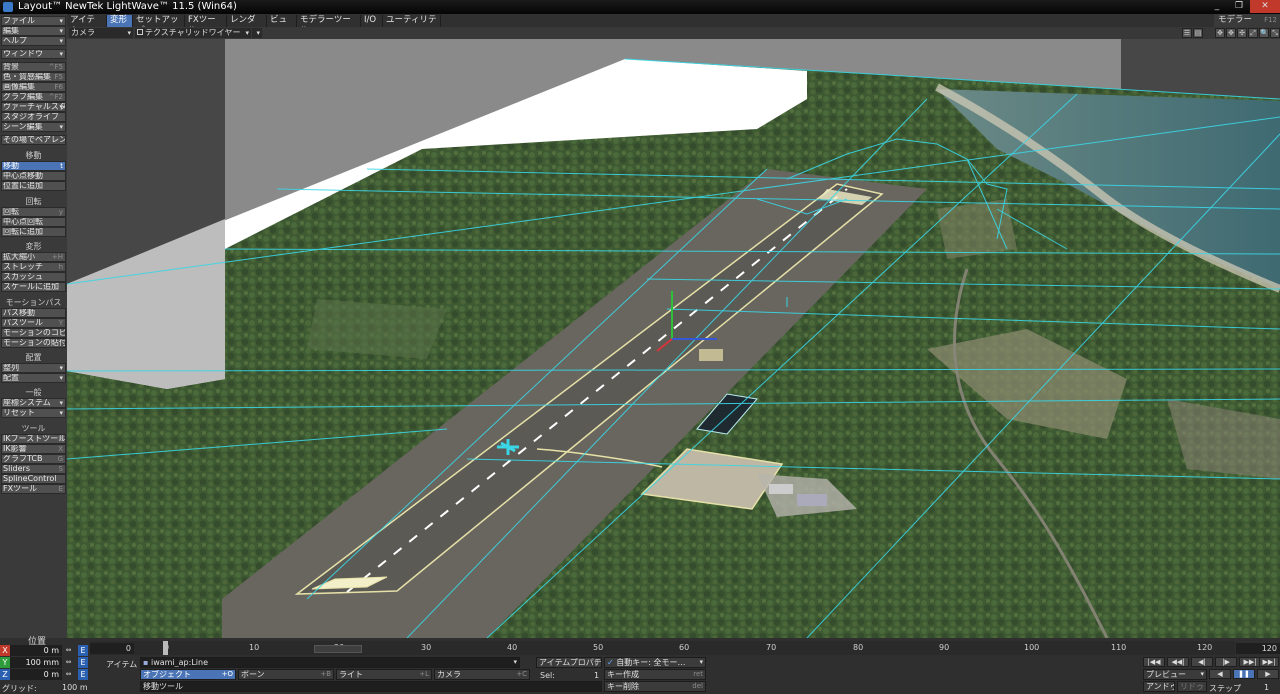 The image size is (1280, 694). Describe the element at coordinates (33, 469) in the screenshot. I see `sliders-button: Sliders S` at that location.